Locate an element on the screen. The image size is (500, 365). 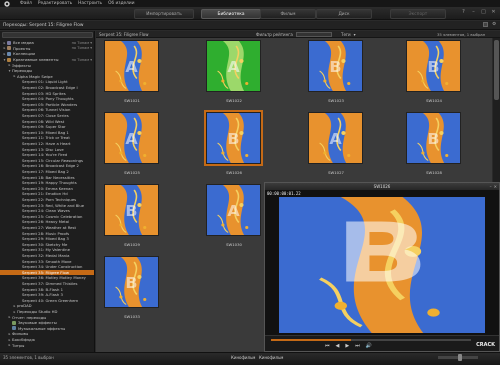
tab-export: Экспорт is located at coordinates (418, 14).